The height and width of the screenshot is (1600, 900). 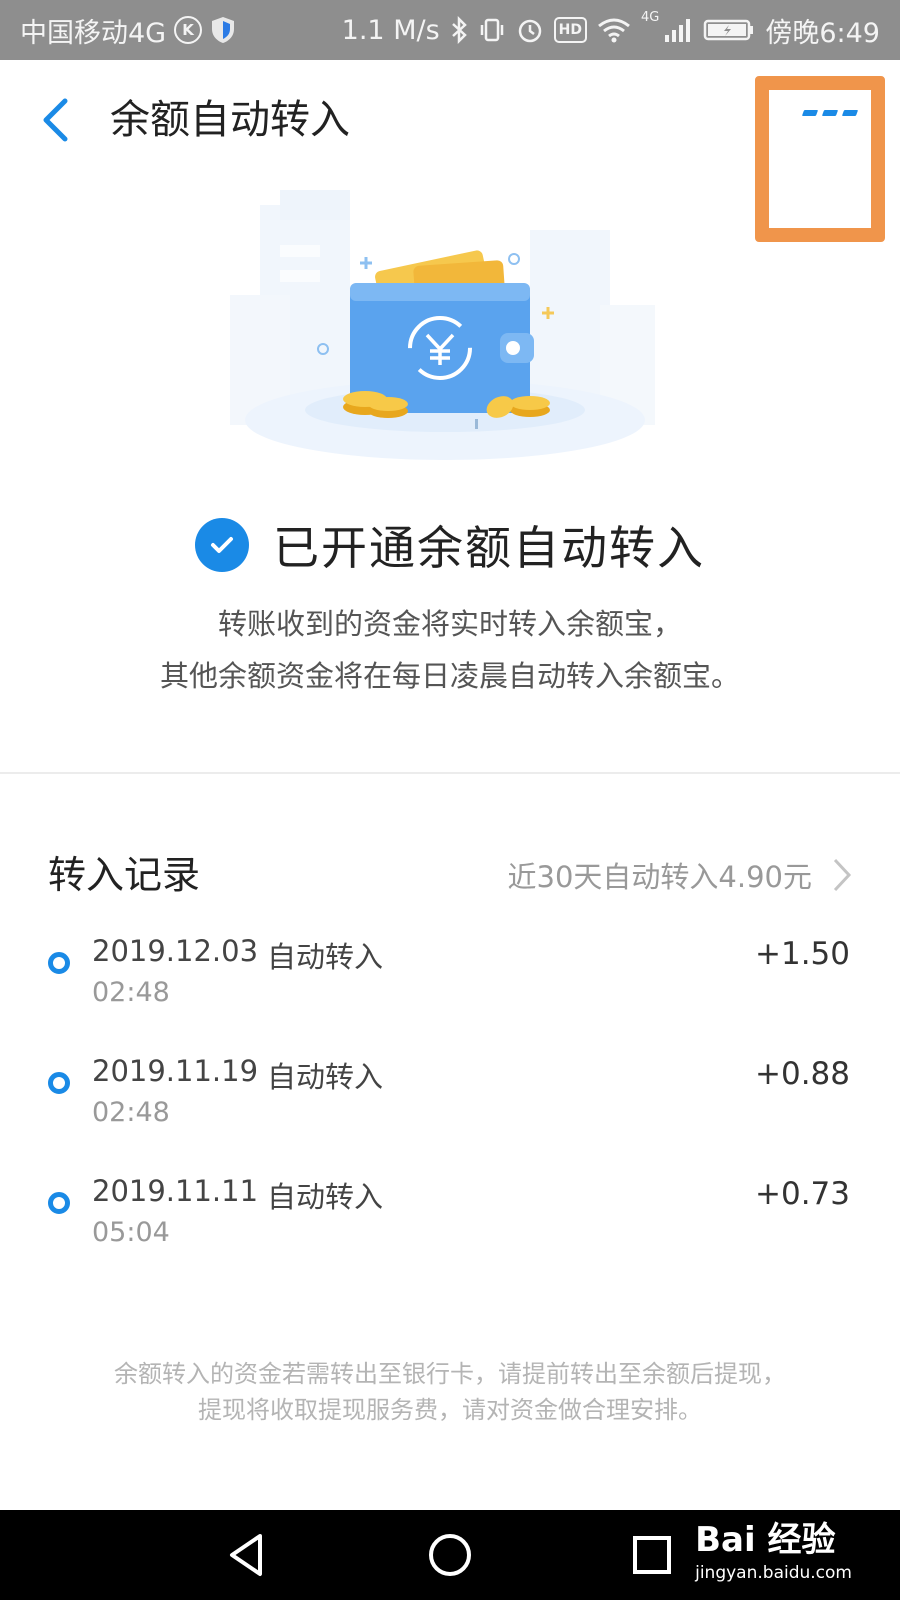 I want to click on records-summary-text: 近30天自动转入4.90元, so click(x=659, y=877).